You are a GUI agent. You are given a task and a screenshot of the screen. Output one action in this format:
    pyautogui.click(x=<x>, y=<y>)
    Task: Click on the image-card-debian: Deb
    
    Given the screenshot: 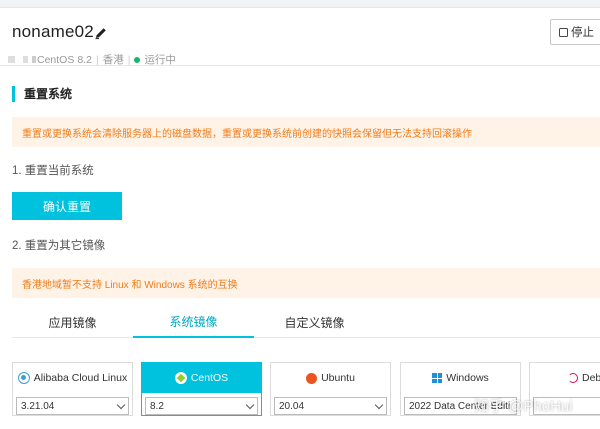 What is the action you would take?
    pyautogui.click(x=564, y=389)
    